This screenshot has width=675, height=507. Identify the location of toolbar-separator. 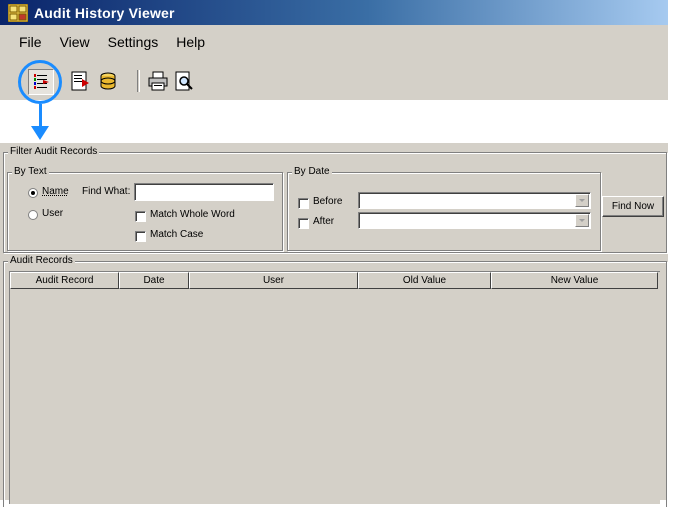
(138, 81).